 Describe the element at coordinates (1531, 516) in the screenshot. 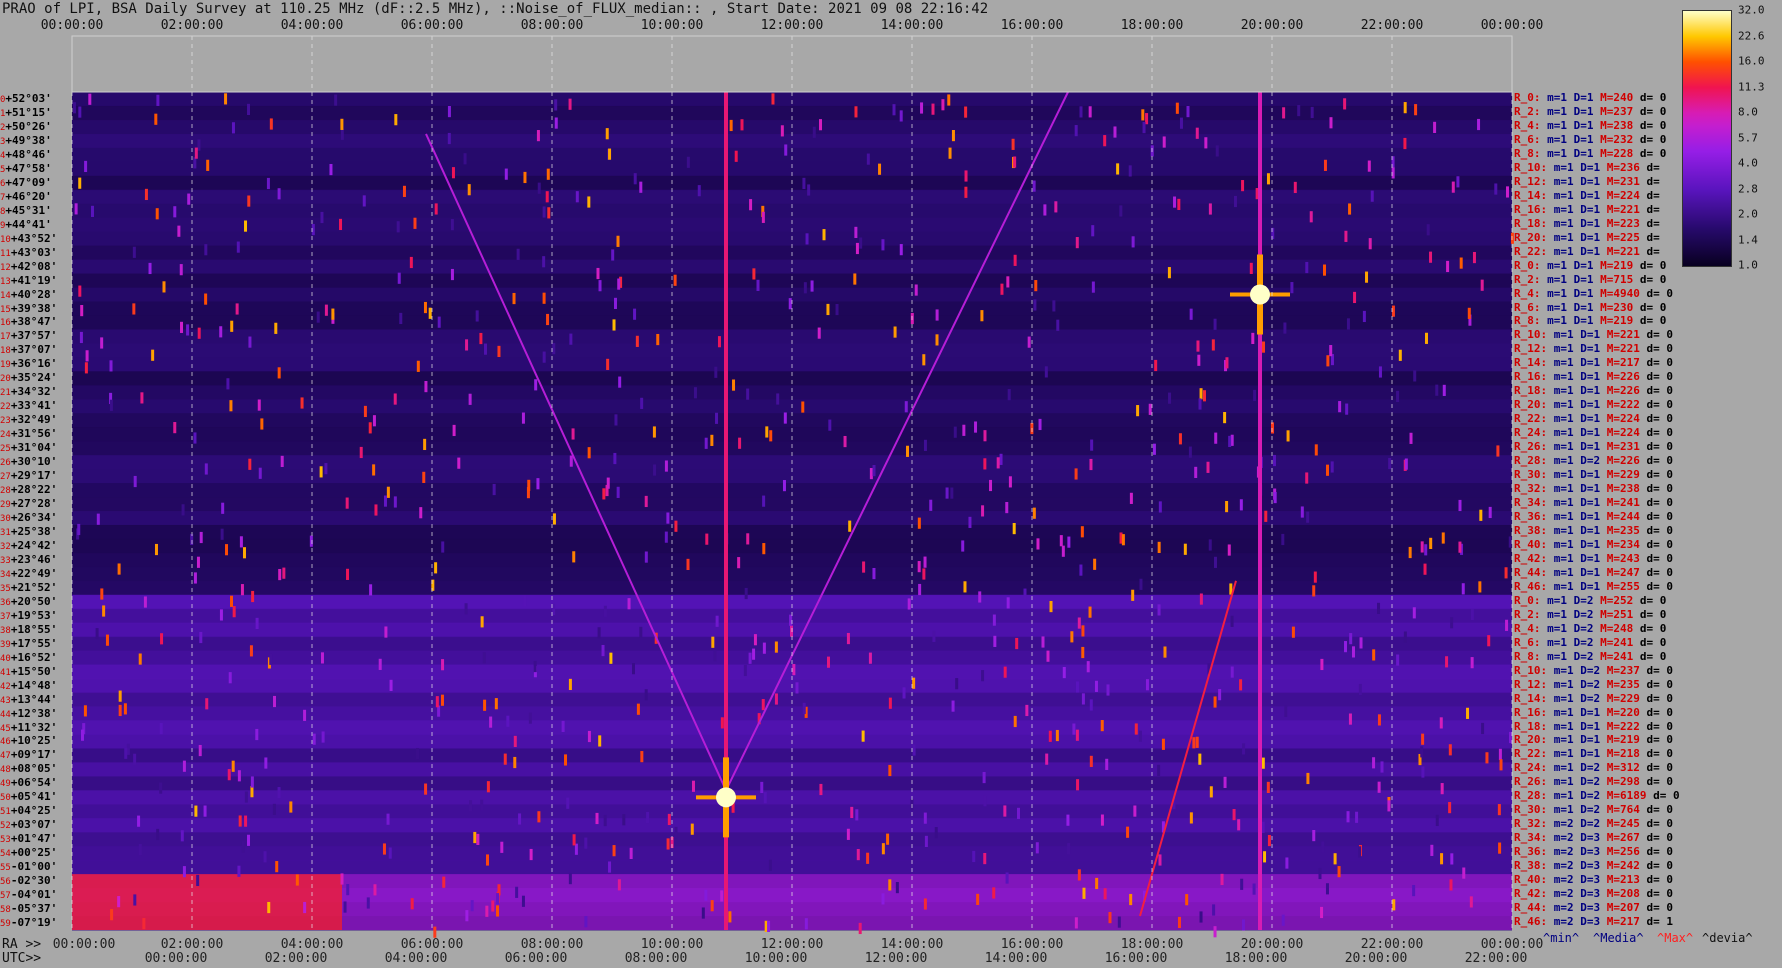

I see `receiver-id: R_36:` at that location.